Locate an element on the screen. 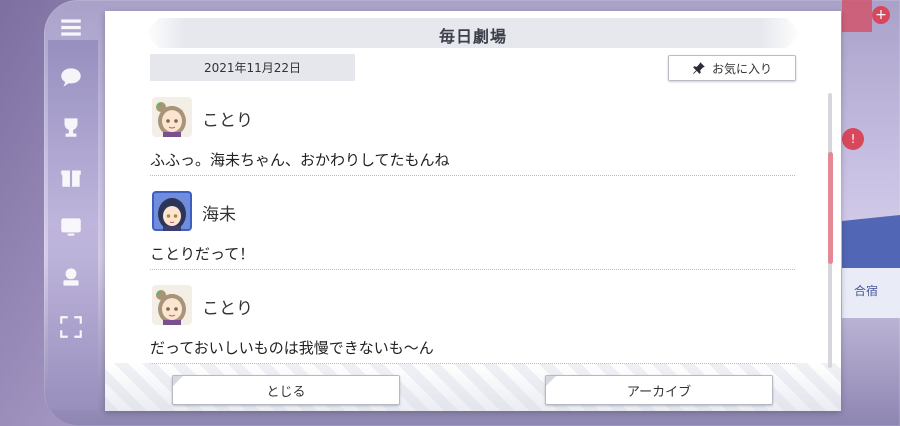  message-item: ことり だっておいしいものは我慢できないも〜ん is located at coordinates (472, 329).